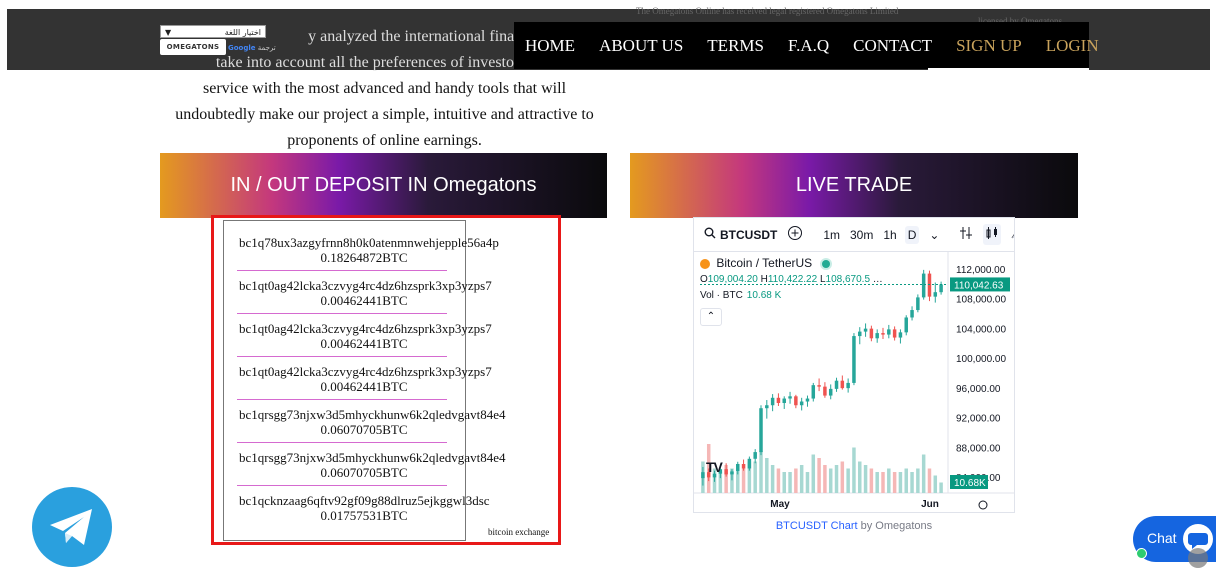 This screenshot has height=572, width=1216. Describe the element at coordinates (383, 185) in the screenshot. I see `deposit-panel-title: IN / OUT DEPOSIT IN Omegatons` at that location.